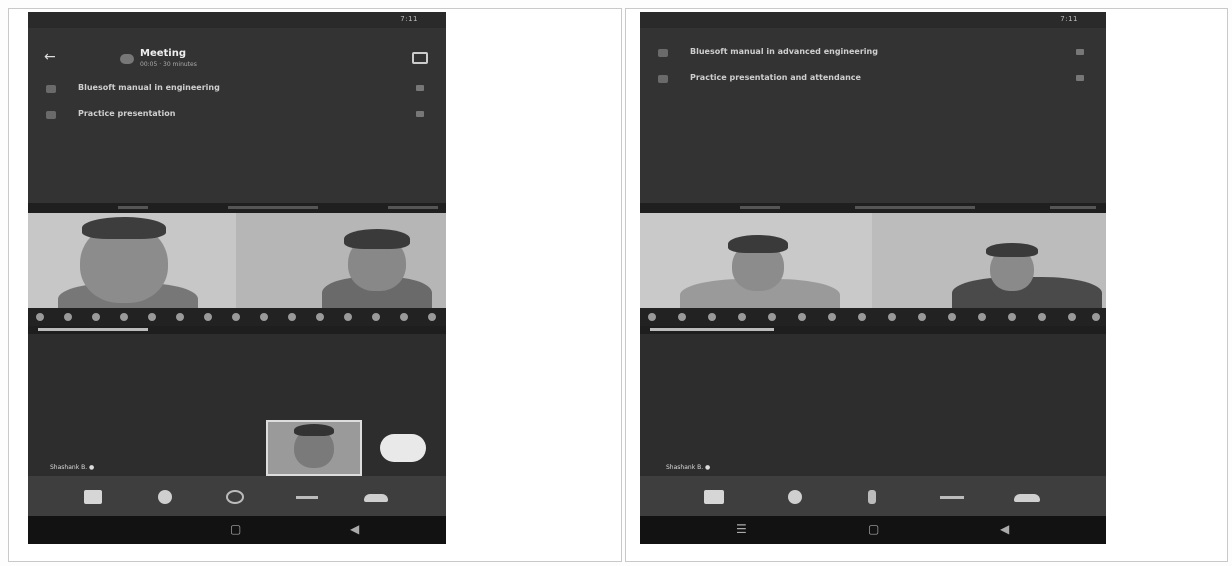 This screenshot has width=1232, height=566. I want to click on meeting-subtitle: 00:05 · 30 minutes, so click(168, 64).